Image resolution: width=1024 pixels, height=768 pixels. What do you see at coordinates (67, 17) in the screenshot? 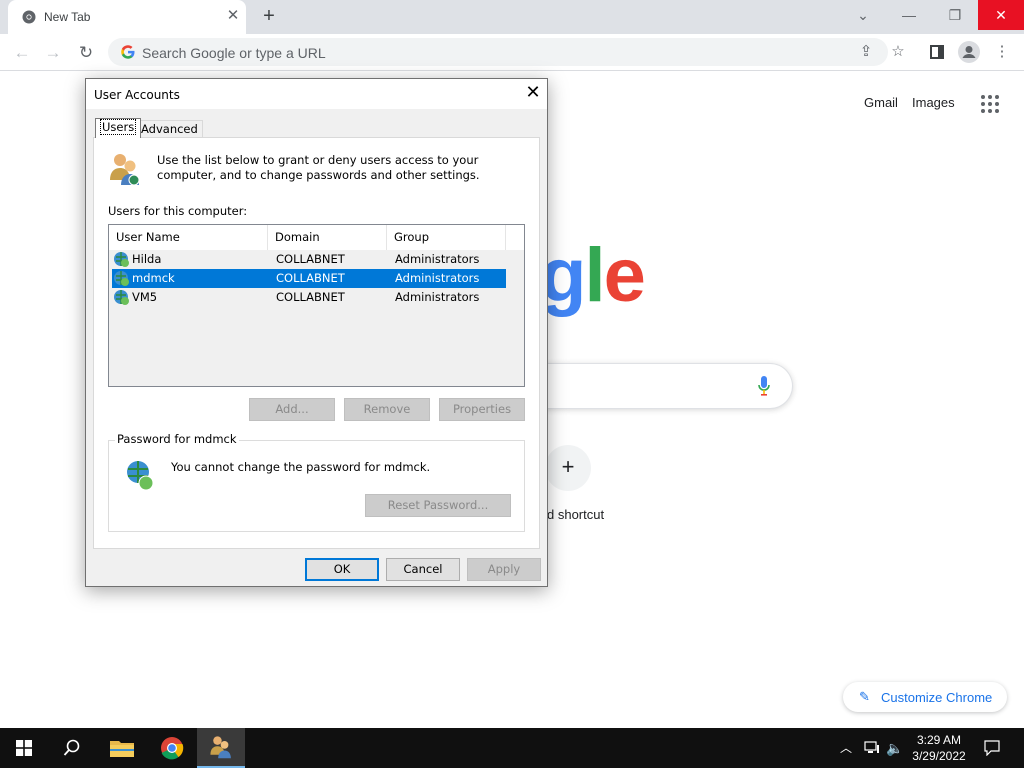
I see `tab-title: New Tab` at bounding box center [67, 17].